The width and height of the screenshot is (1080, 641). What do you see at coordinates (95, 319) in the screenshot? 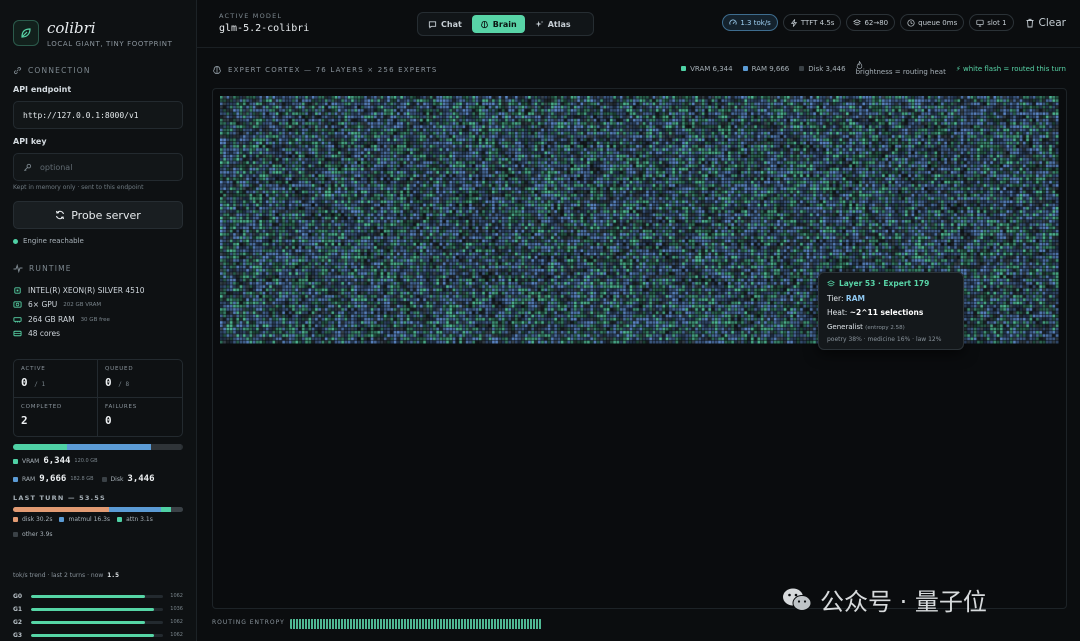
I see `ram-subtext: 30 GB free` at bounding box center [95, 319].